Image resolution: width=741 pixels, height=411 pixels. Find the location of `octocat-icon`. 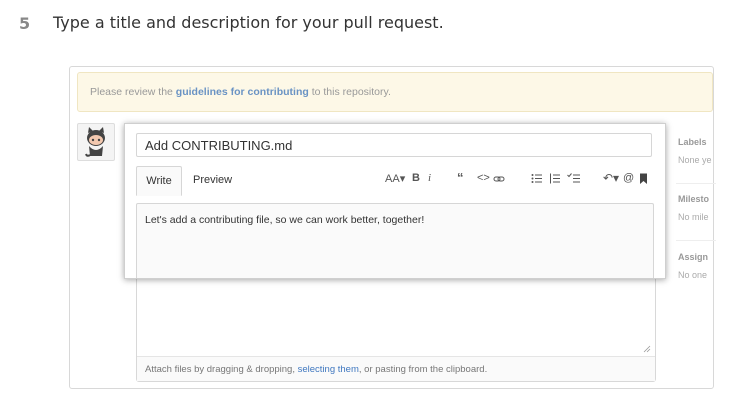

octocat-icon is located at coordinates (95, 142).